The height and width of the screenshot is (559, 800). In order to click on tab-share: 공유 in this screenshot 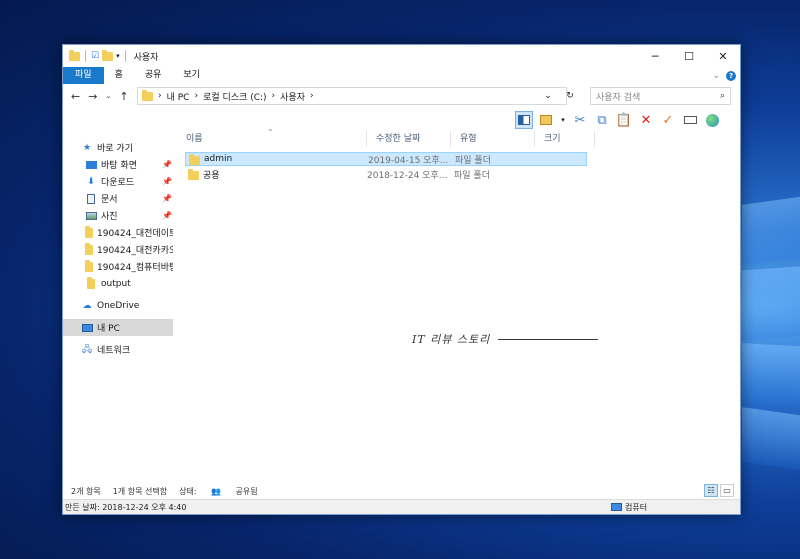, I will do `click(153, 75)`.